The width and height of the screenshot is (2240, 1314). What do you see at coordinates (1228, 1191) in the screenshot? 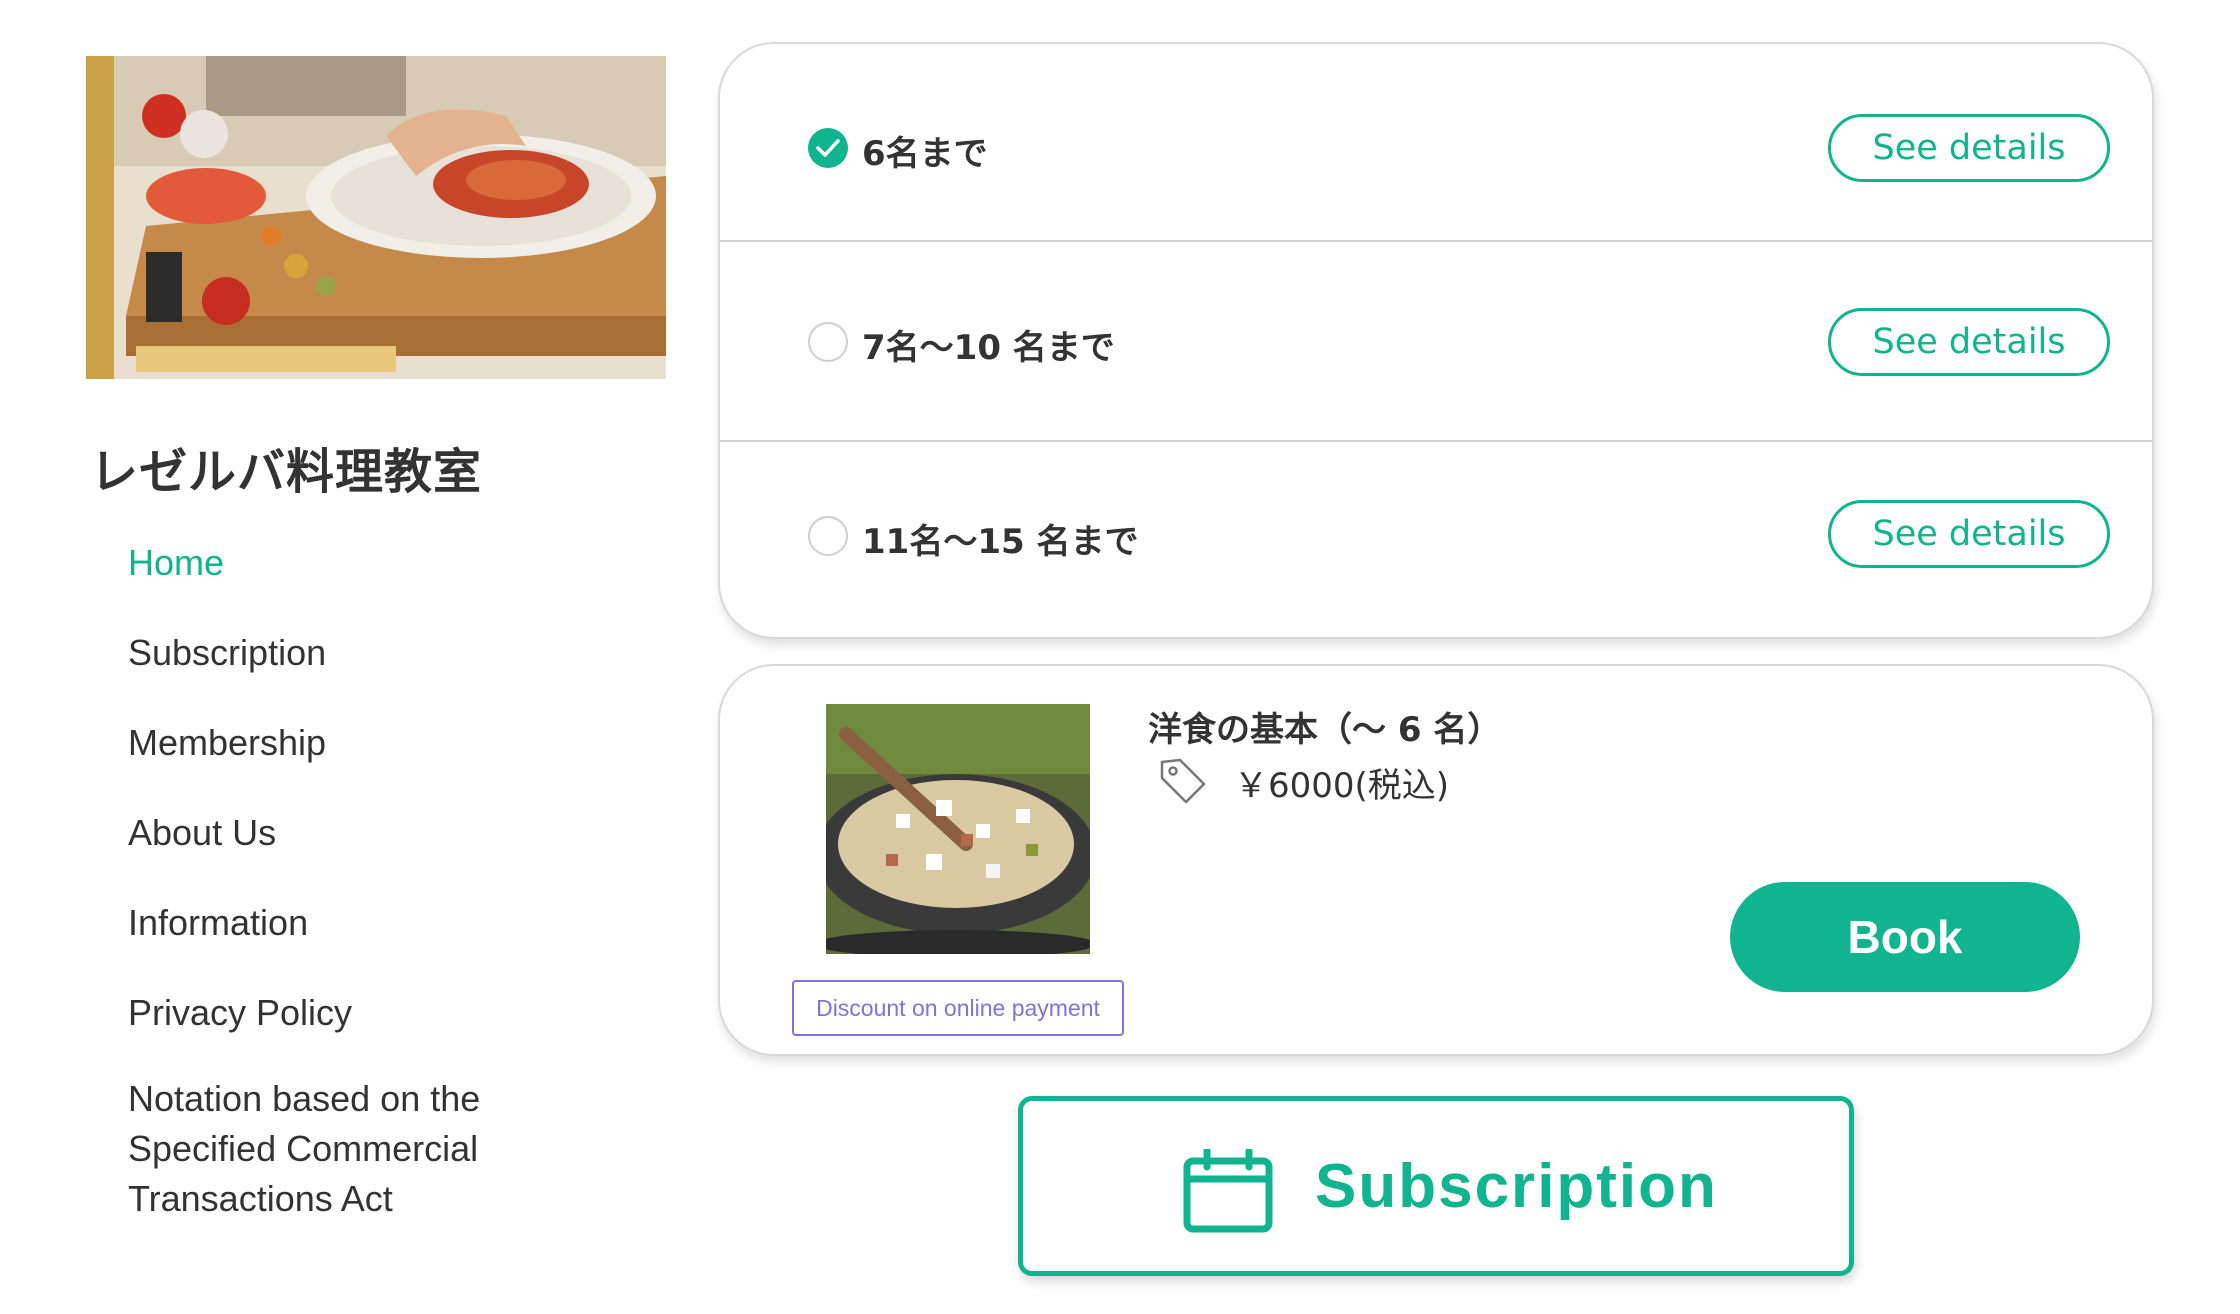
I see `calendar-icon` at bounding box center [1228, 1191].